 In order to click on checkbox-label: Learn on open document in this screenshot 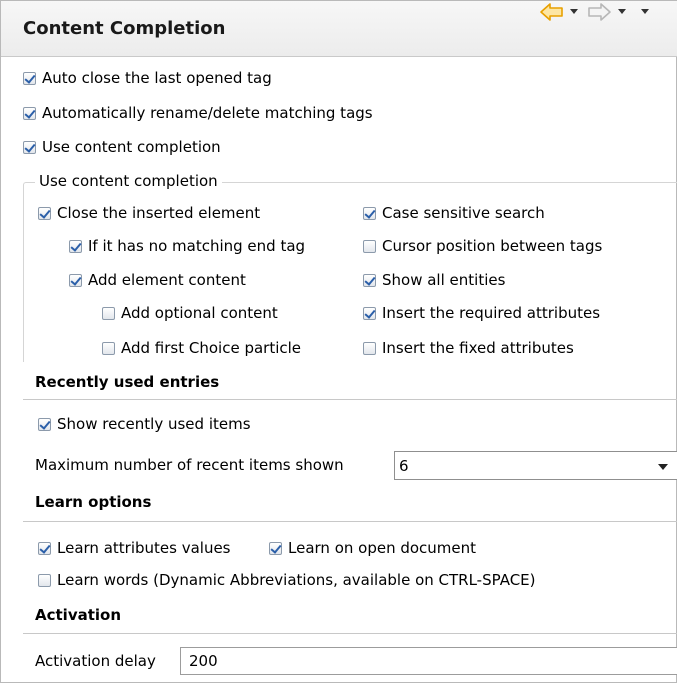, I will do `click(382, 548)`.